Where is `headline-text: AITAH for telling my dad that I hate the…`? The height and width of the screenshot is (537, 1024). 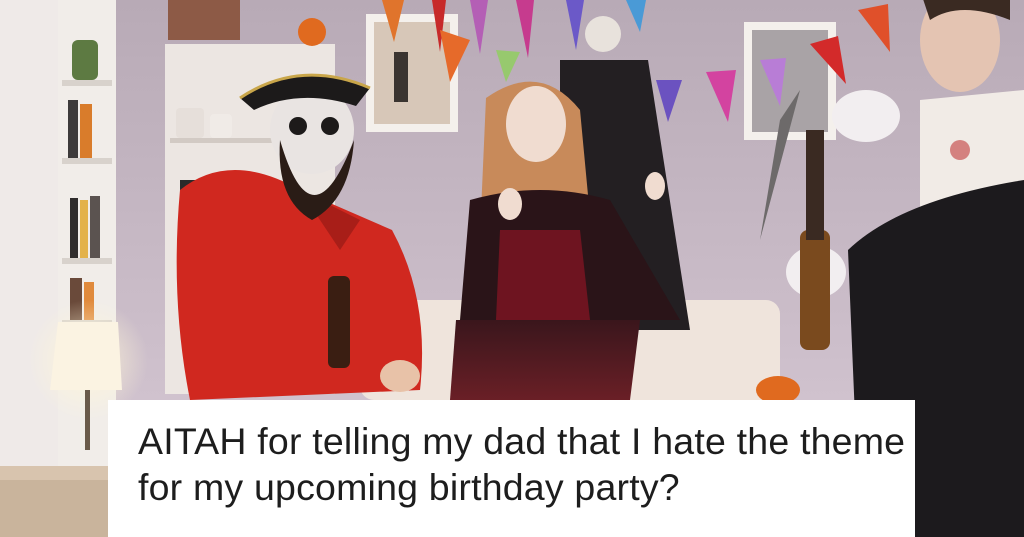
headline-text: AITAH for telling my dad that I hate the… is located at coordinates (522, 464).